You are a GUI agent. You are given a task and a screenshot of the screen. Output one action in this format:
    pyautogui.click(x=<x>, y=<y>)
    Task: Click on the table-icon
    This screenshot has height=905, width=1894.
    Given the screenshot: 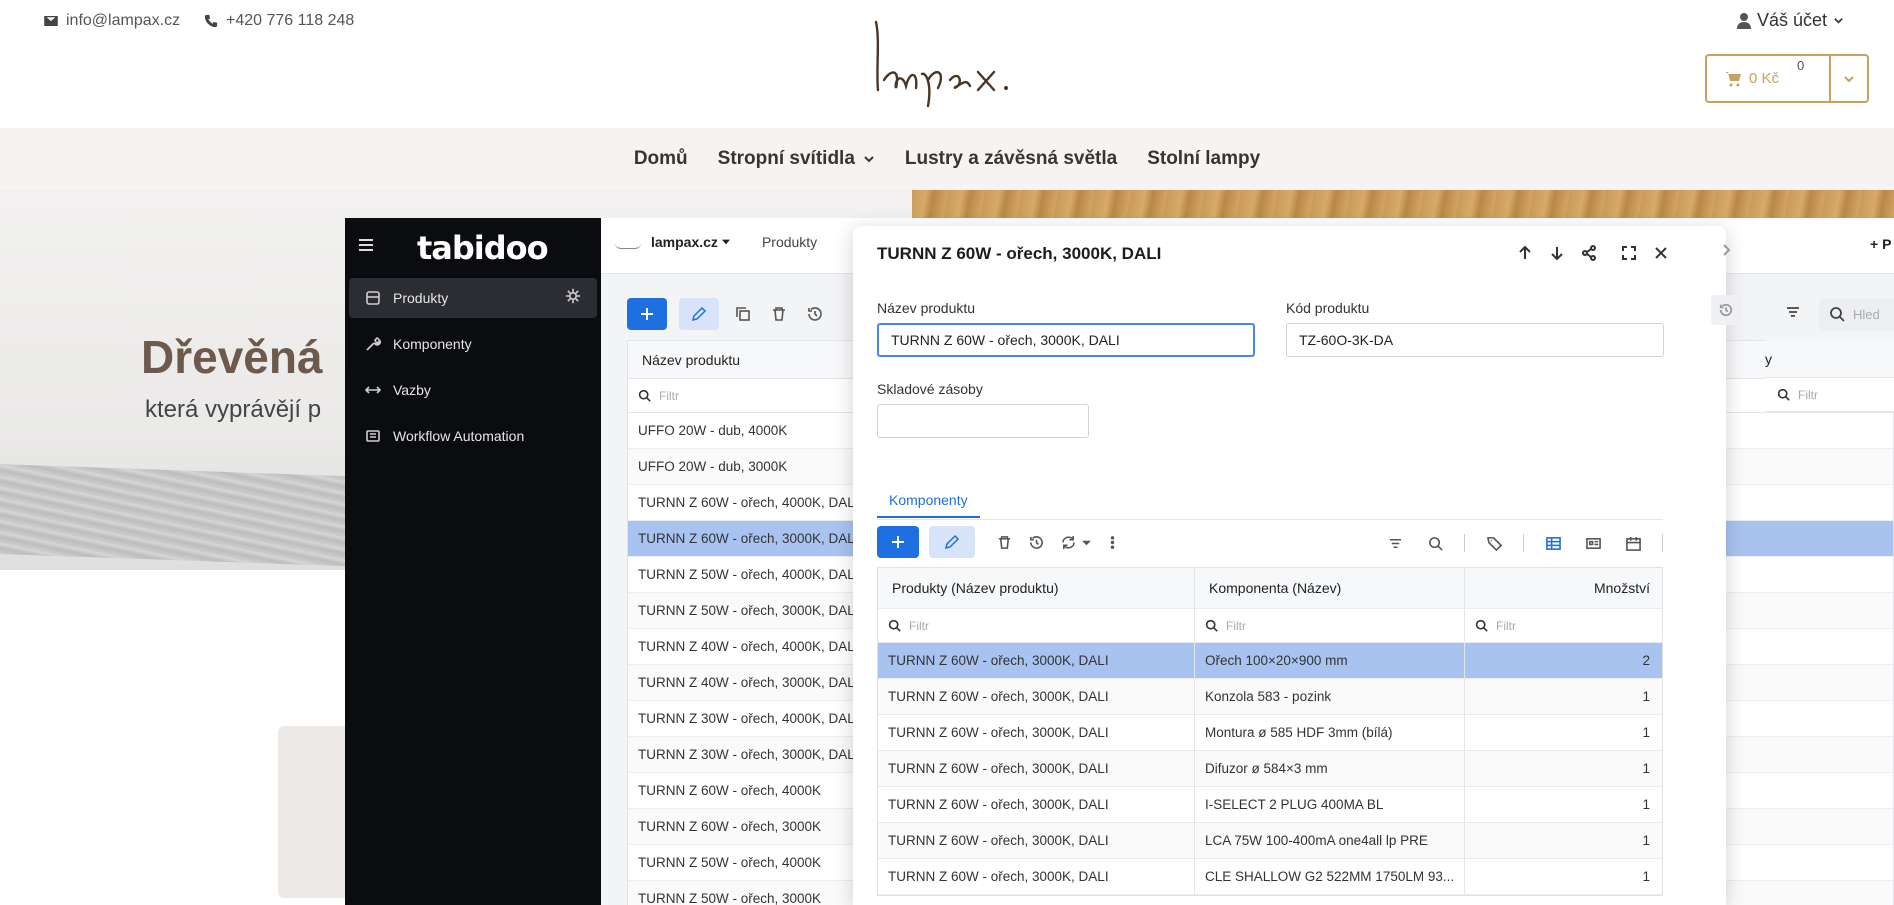 What is the action you would take?
    pyautogui.click(x=1553, y=543)
    